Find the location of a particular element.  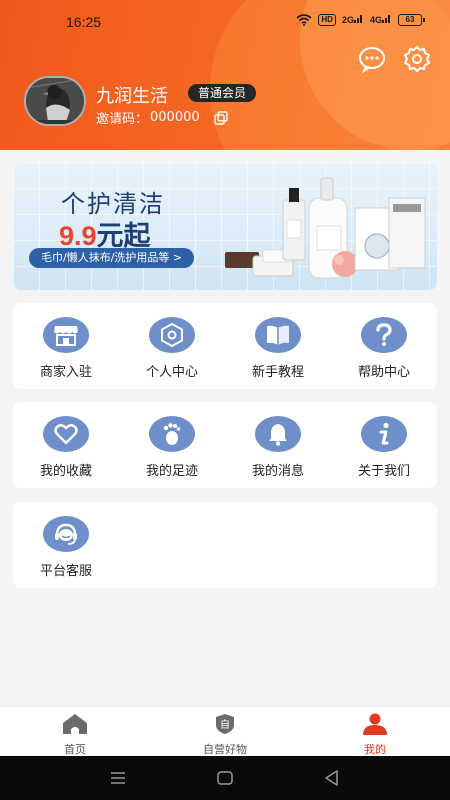

signal-2g-label: 2G is located at coordinates (347, 20).